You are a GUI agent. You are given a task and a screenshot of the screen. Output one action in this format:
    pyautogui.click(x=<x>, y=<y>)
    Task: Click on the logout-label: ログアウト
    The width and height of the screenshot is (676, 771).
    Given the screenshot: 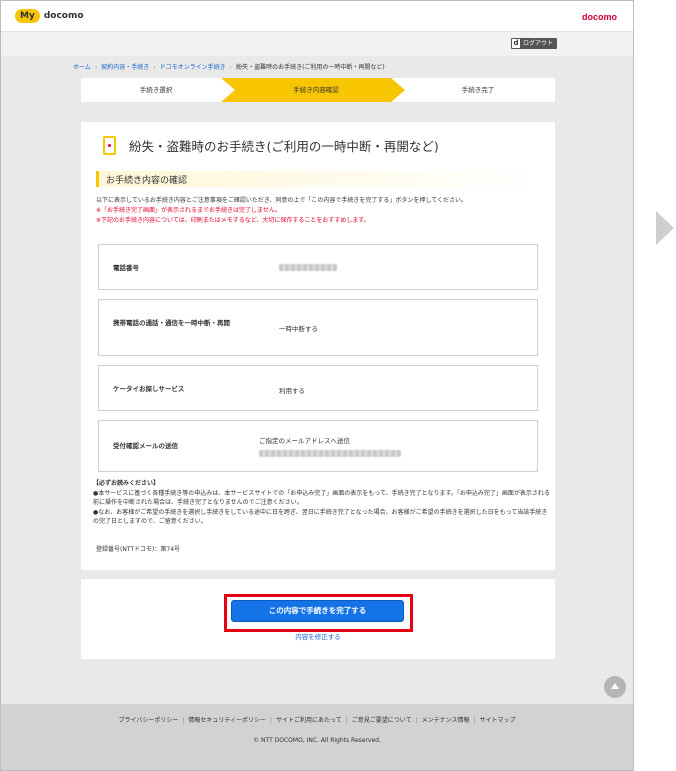 What is the action you would take?
    pyautogui.click(x=537, y=43)
    